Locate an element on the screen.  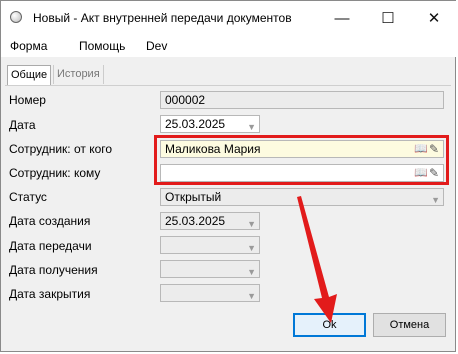
date-picker: 25.03.2025 ▼ is located at coordinates (210, 124).